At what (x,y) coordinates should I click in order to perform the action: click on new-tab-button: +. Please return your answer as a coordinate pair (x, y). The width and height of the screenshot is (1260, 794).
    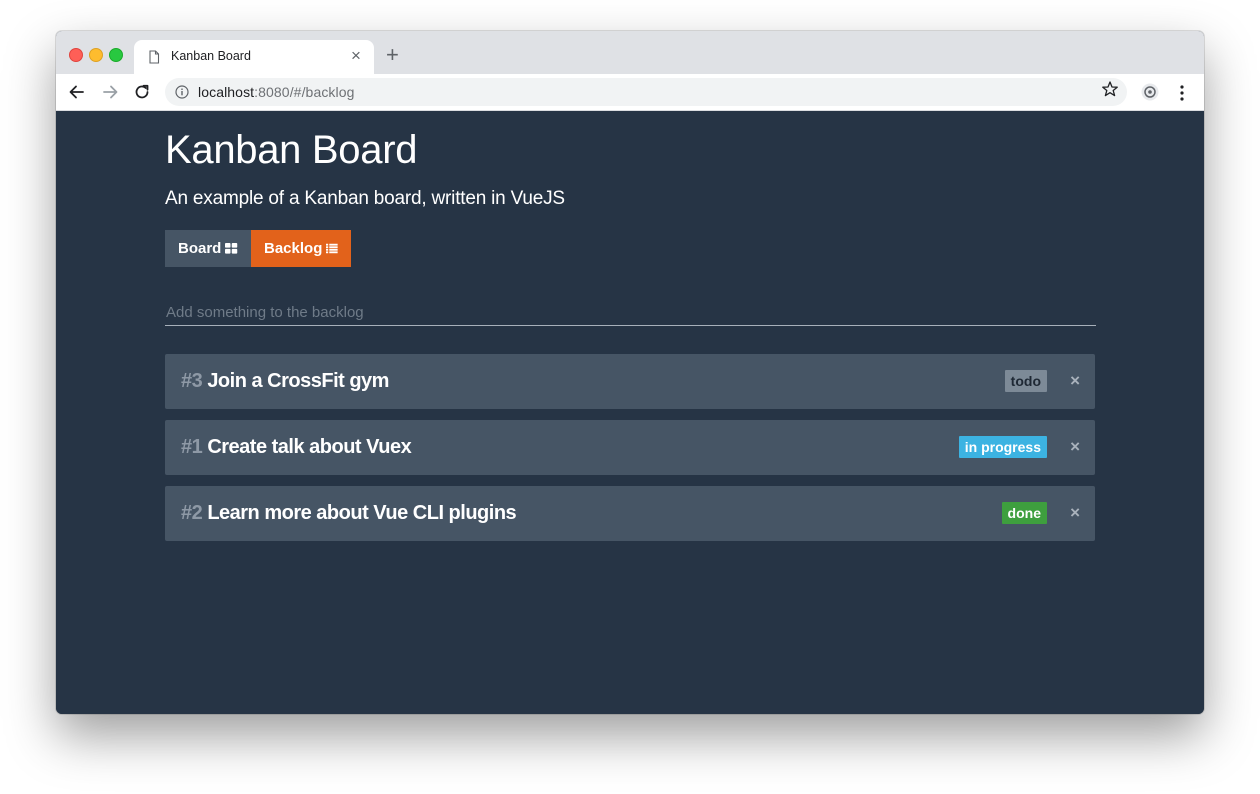
    Looking at the image, I should click on (392, 55).